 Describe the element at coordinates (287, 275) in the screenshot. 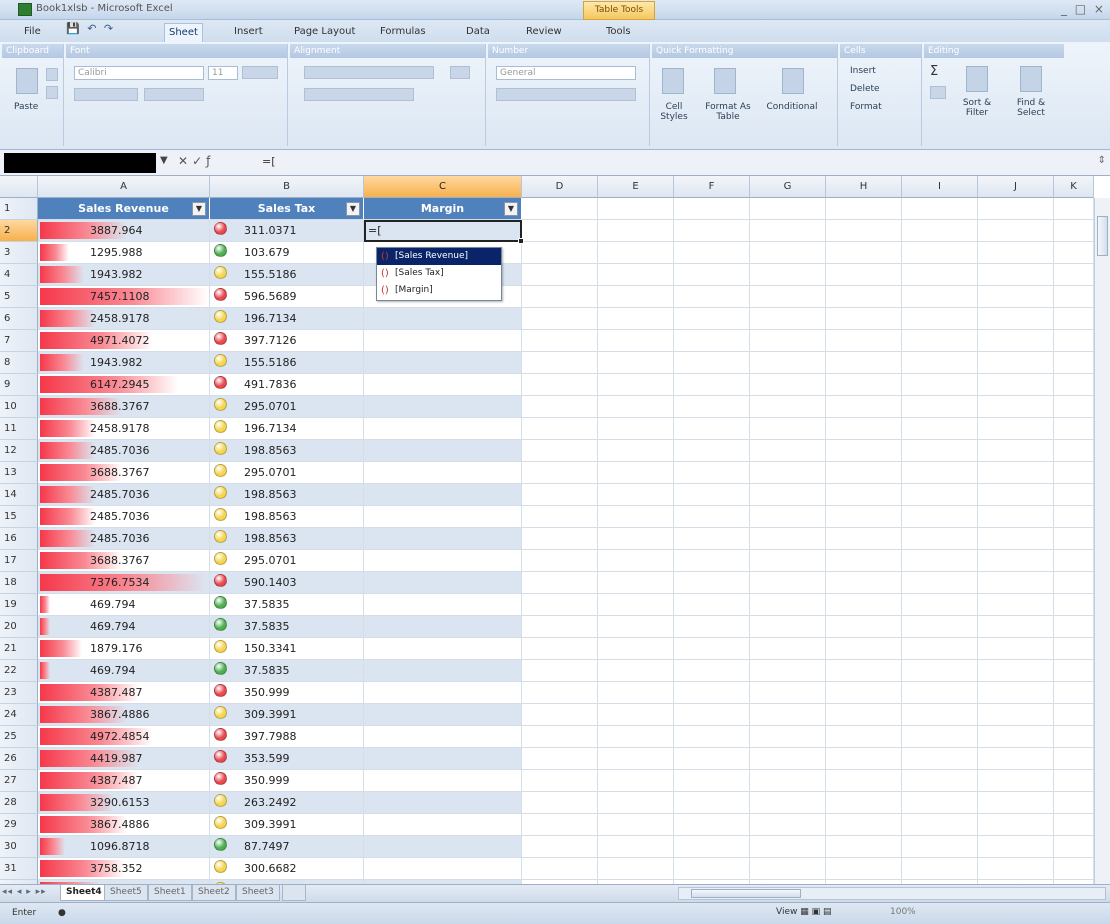

I see `sales-tax-cell: 155.5186` at that location.